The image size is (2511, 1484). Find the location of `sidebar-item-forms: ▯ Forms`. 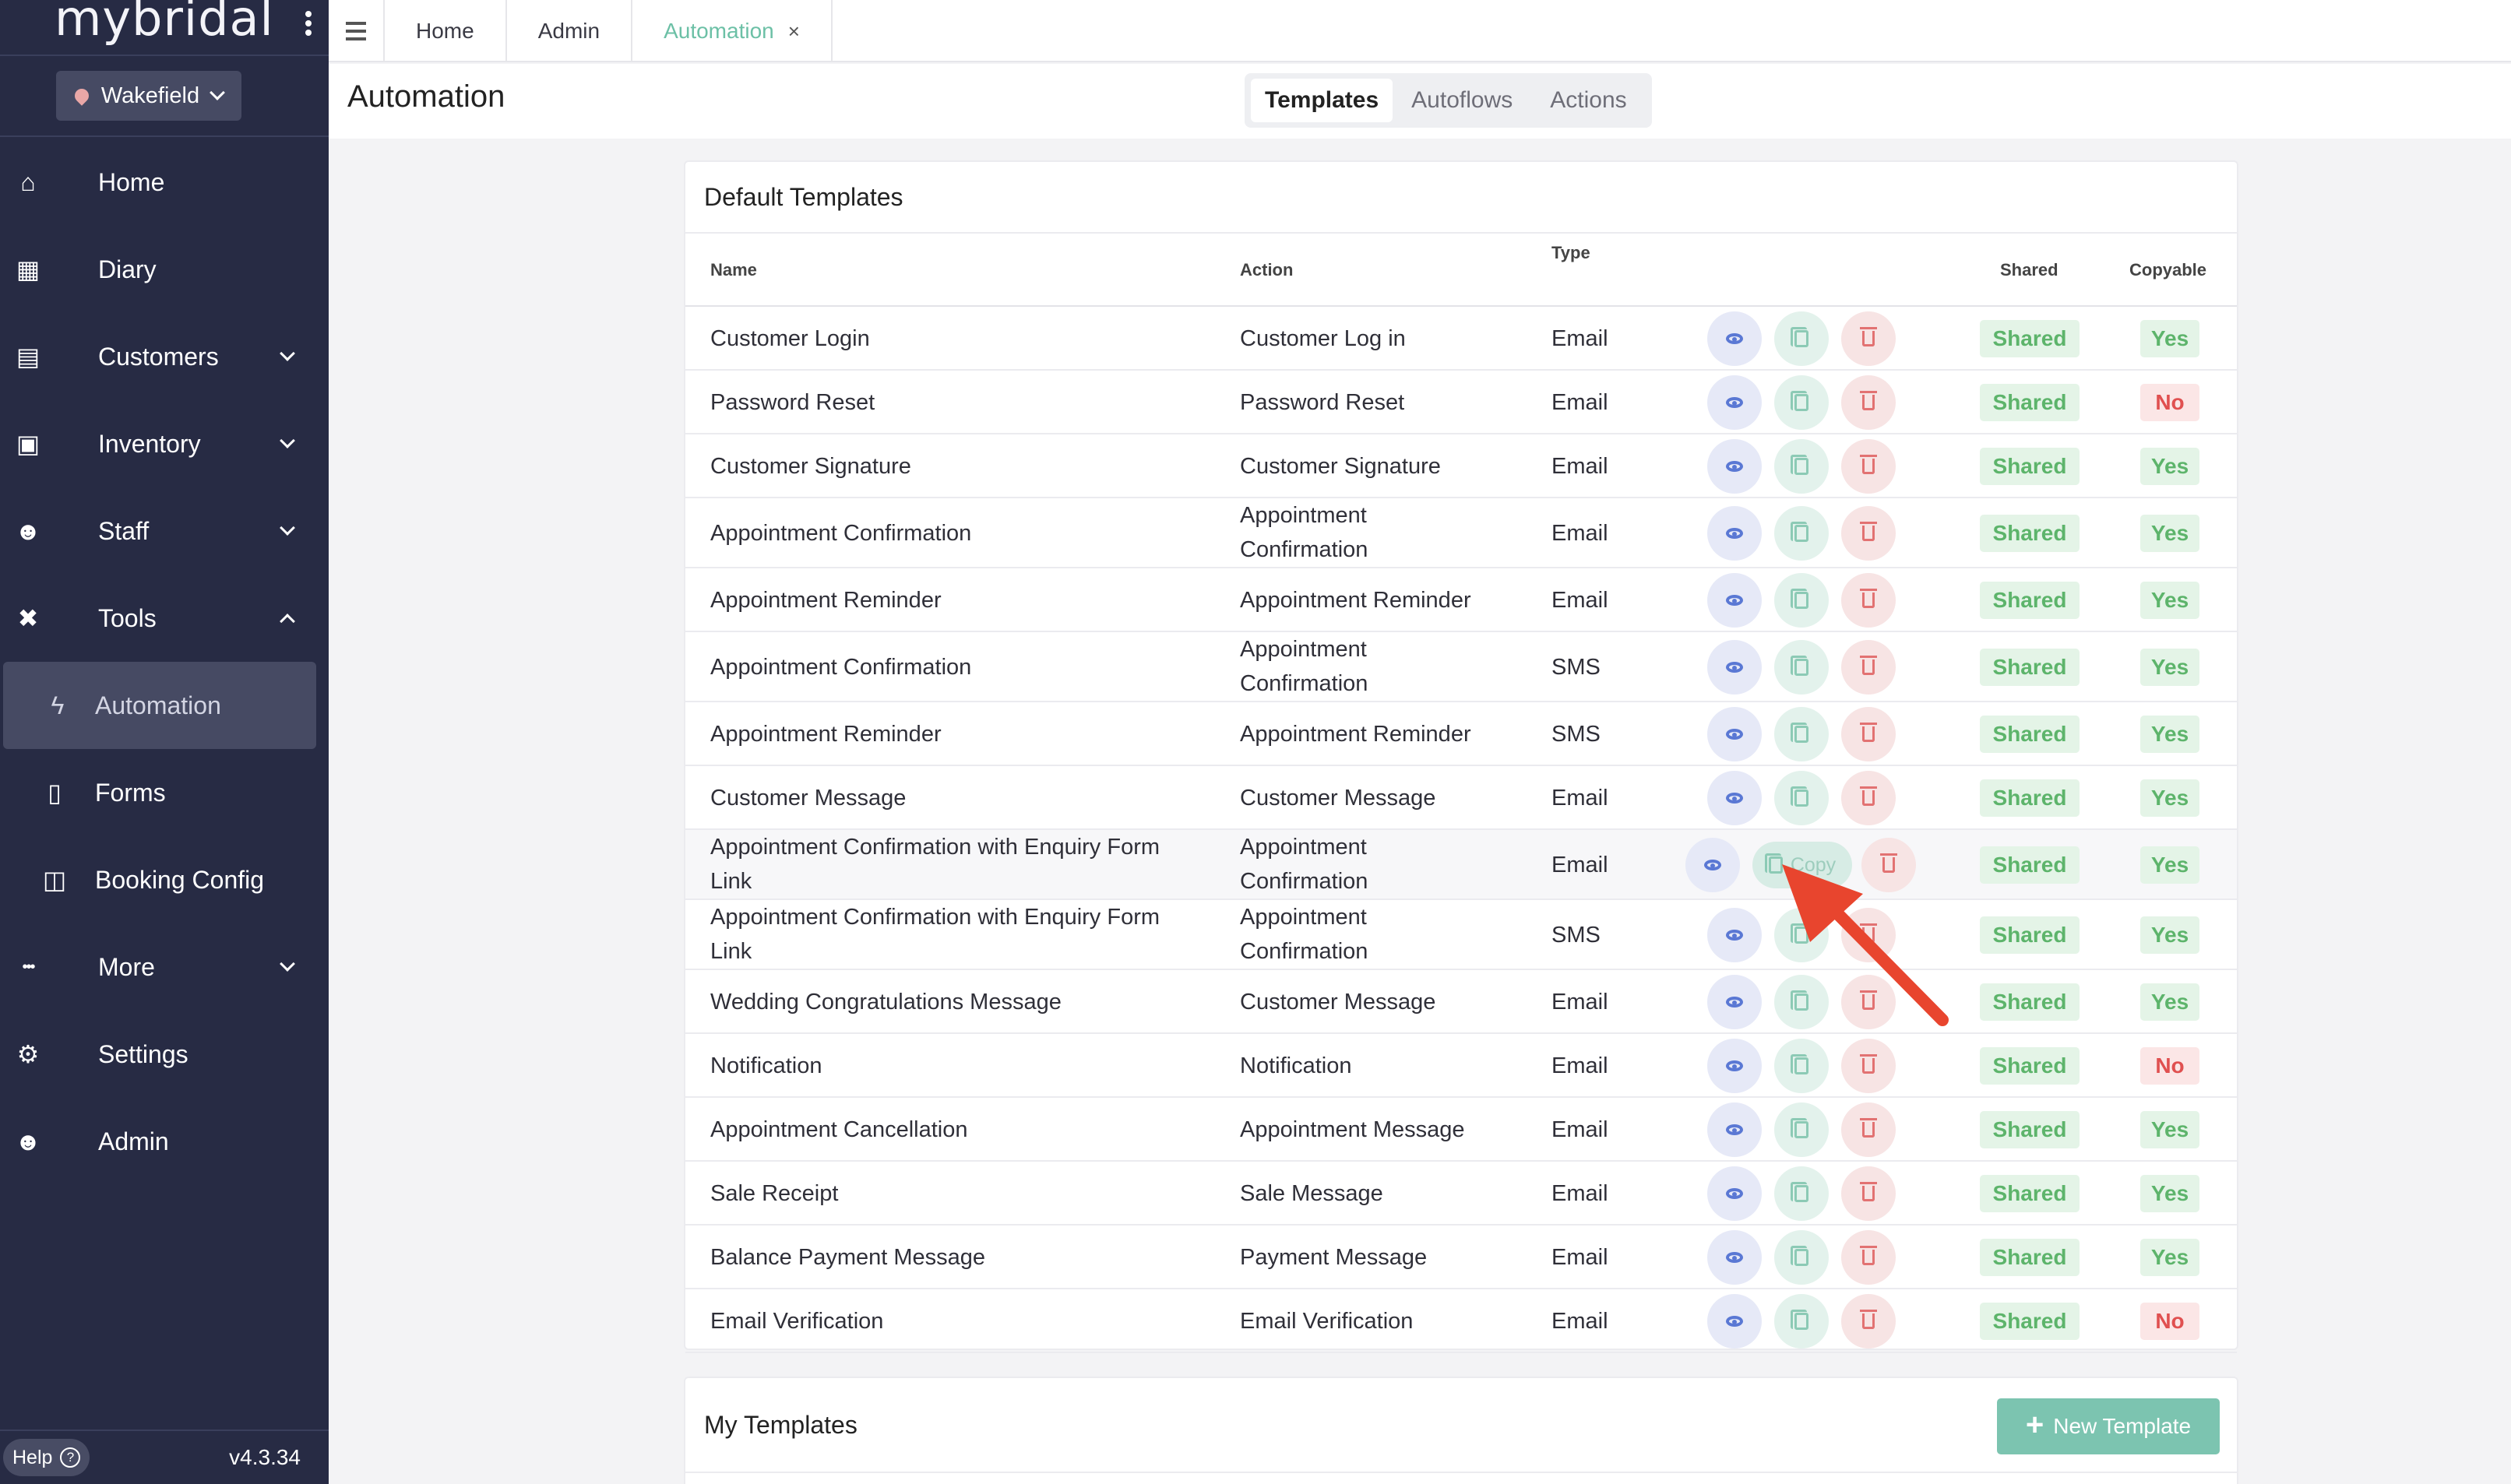

sidebar-item-forms: ▯ Forms is located at coordinates (164, 792).